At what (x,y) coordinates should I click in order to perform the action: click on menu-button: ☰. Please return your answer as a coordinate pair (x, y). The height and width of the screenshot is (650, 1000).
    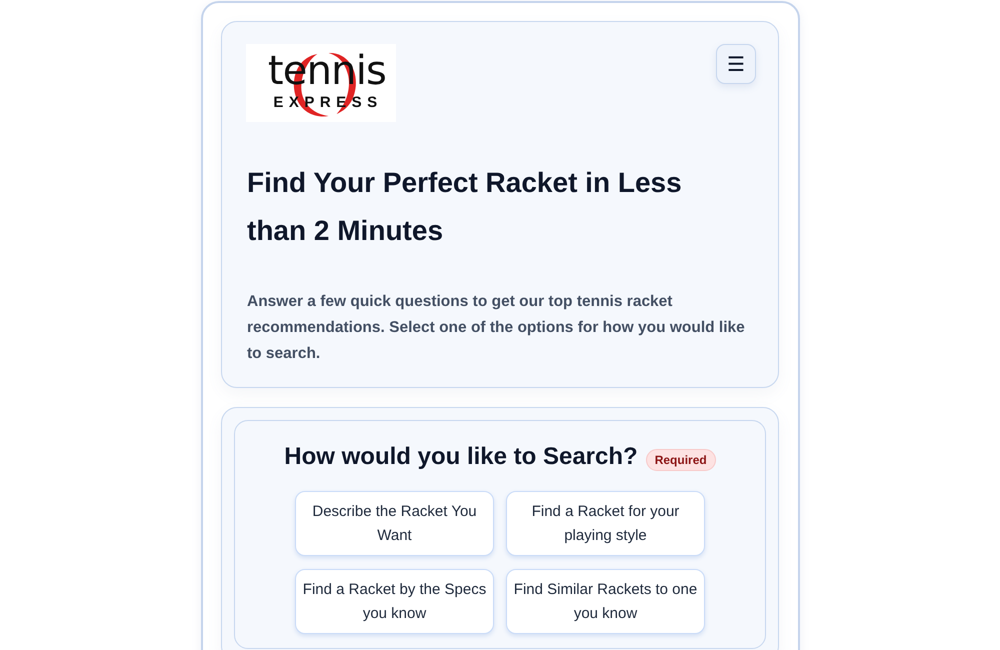
    Looking at the image, I should click on (736, 64).